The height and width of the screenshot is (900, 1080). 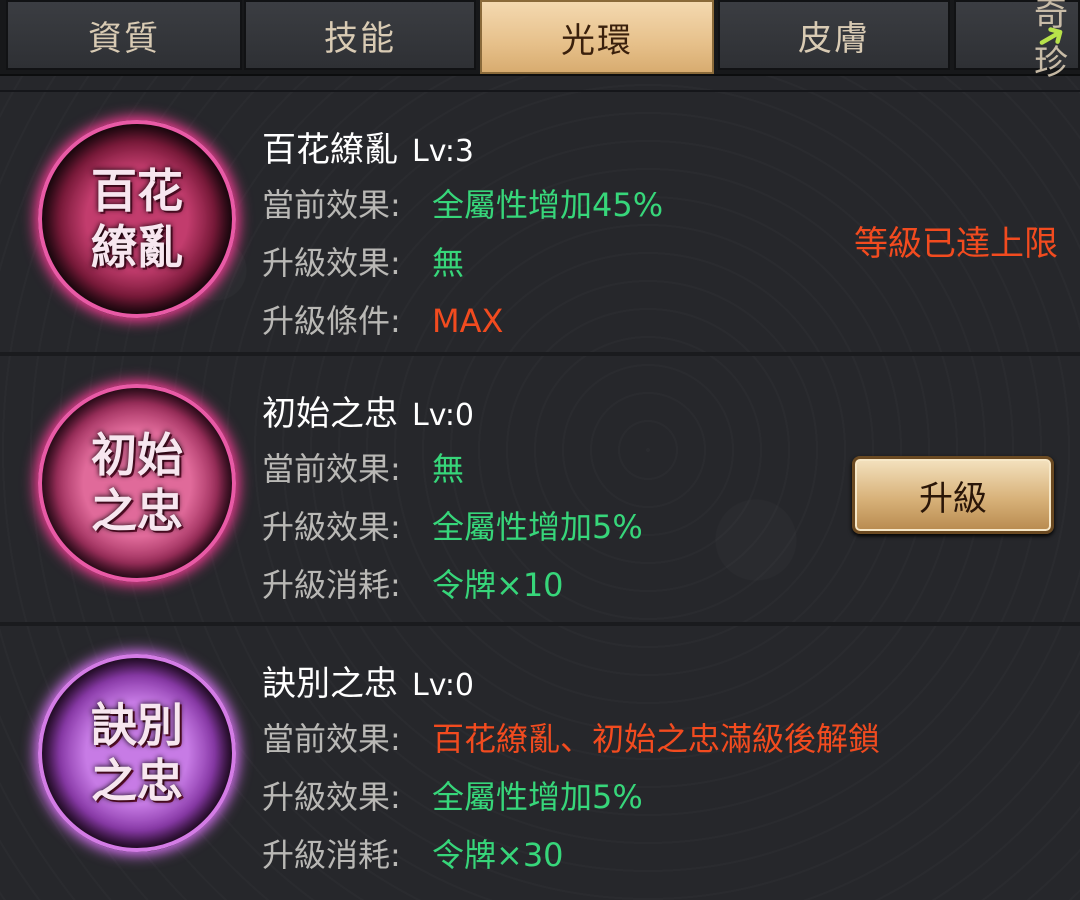 I want to click on aura-name: 初始之忠, so click(x=330, y=414).